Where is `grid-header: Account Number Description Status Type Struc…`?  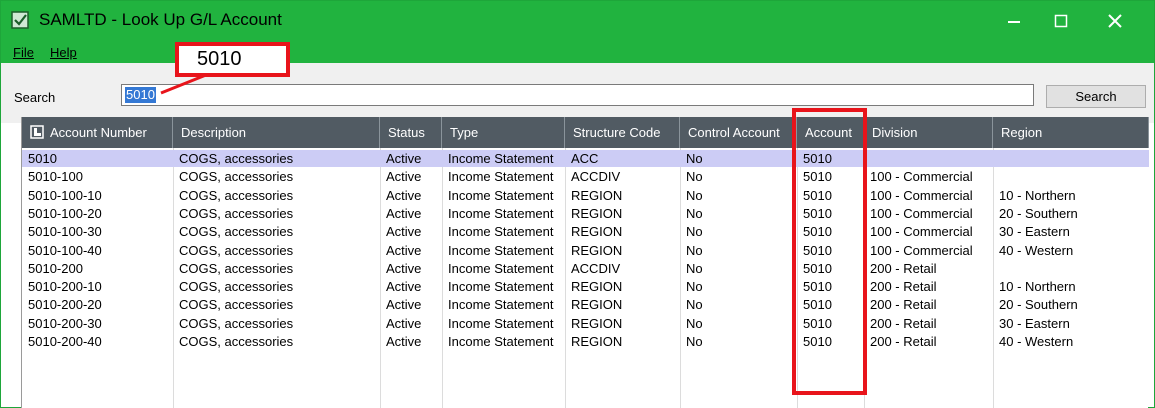
grid-header: Account Number Description Status Type Struc… is located at coordinates (585, 132).